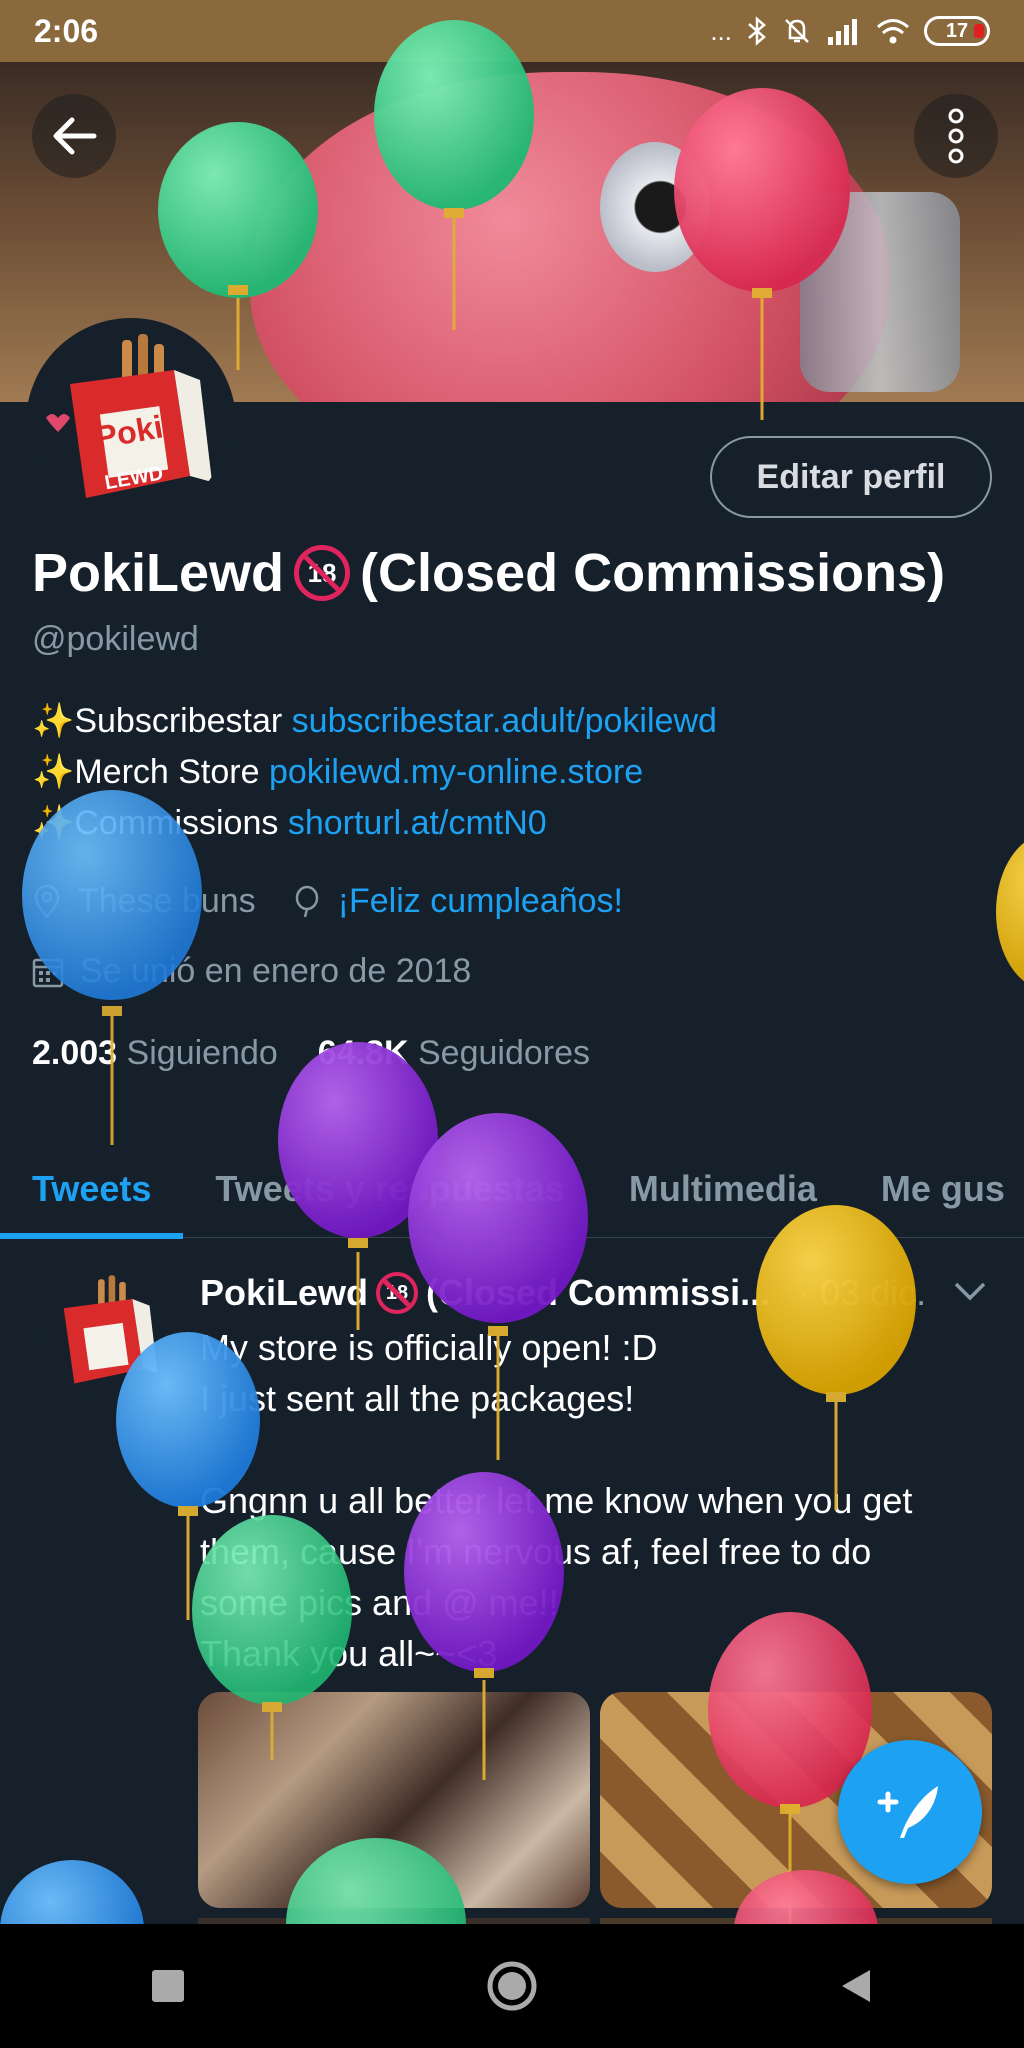  I want to click on tweet-line: My store is officially open! :D, so click(429, 1347).